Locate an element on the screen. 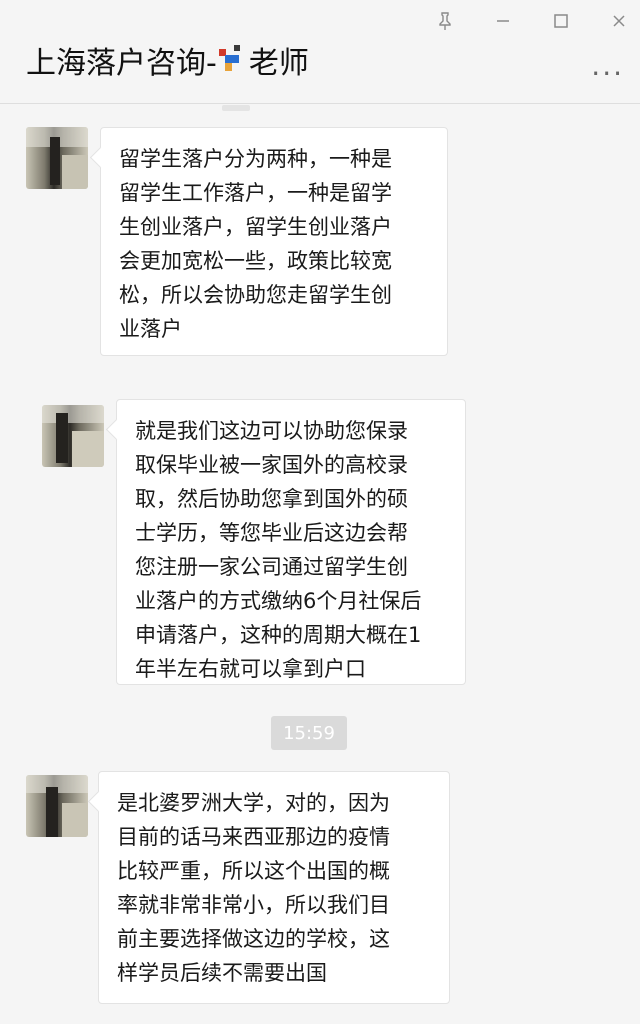 The height and width of the screenshot is (1024, 640). chat-header: 上海落户咨询- 老师 ··· is located at coordinates (320, 52).